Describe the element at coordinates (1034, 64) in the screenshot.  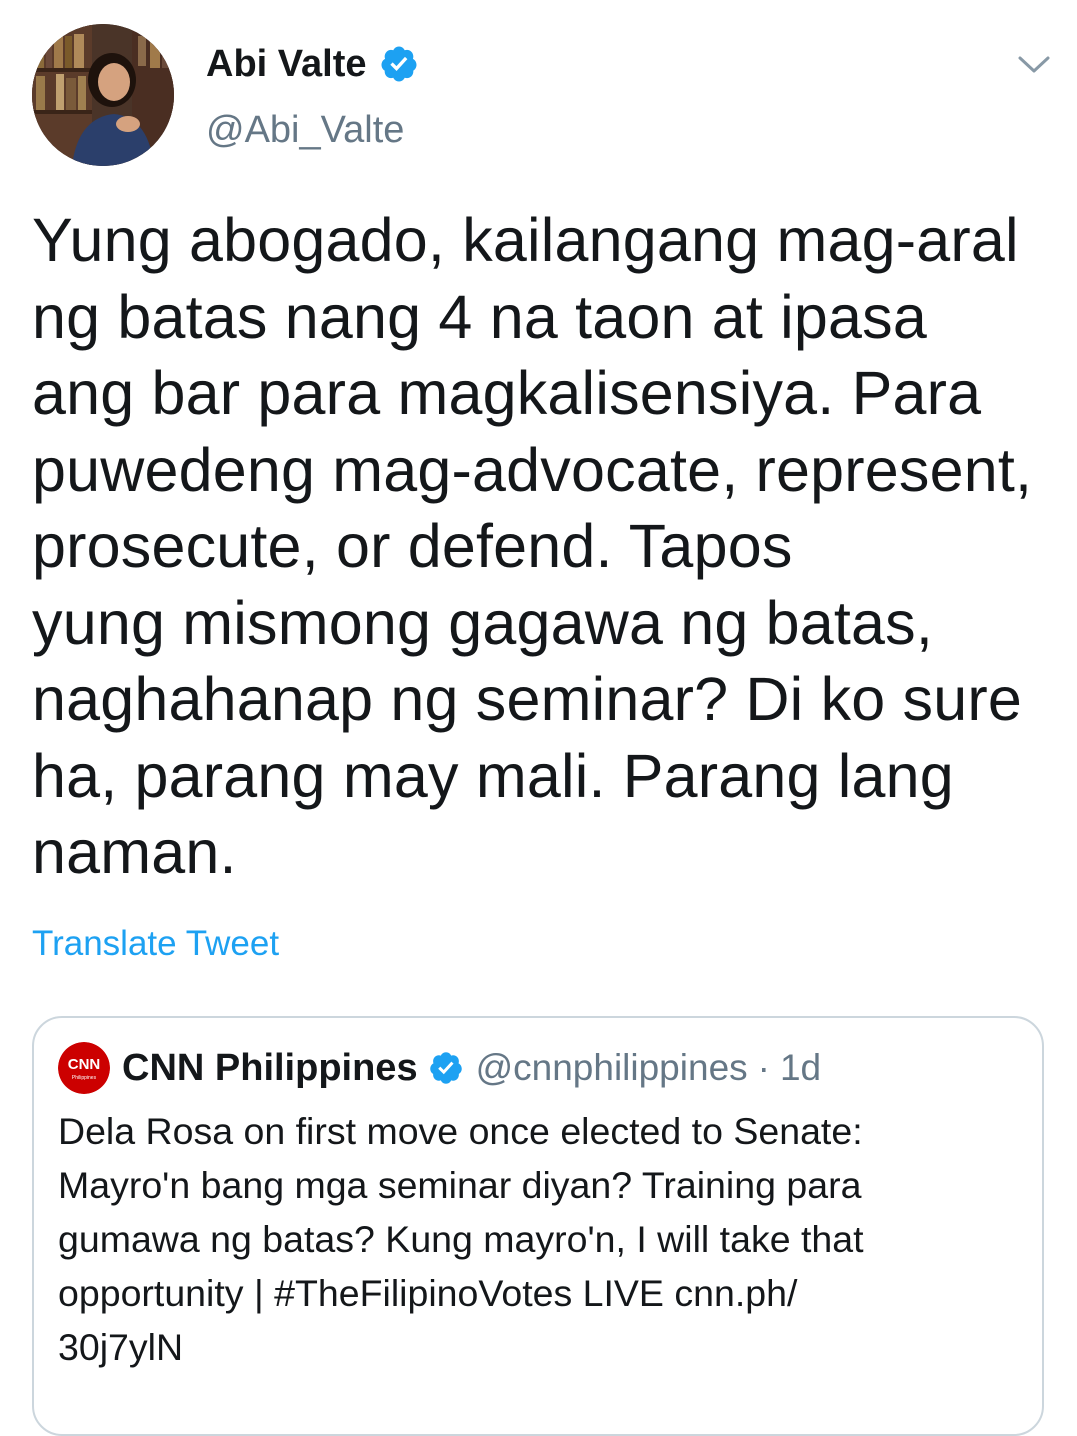
I see `chevron-down-icon` at that location.